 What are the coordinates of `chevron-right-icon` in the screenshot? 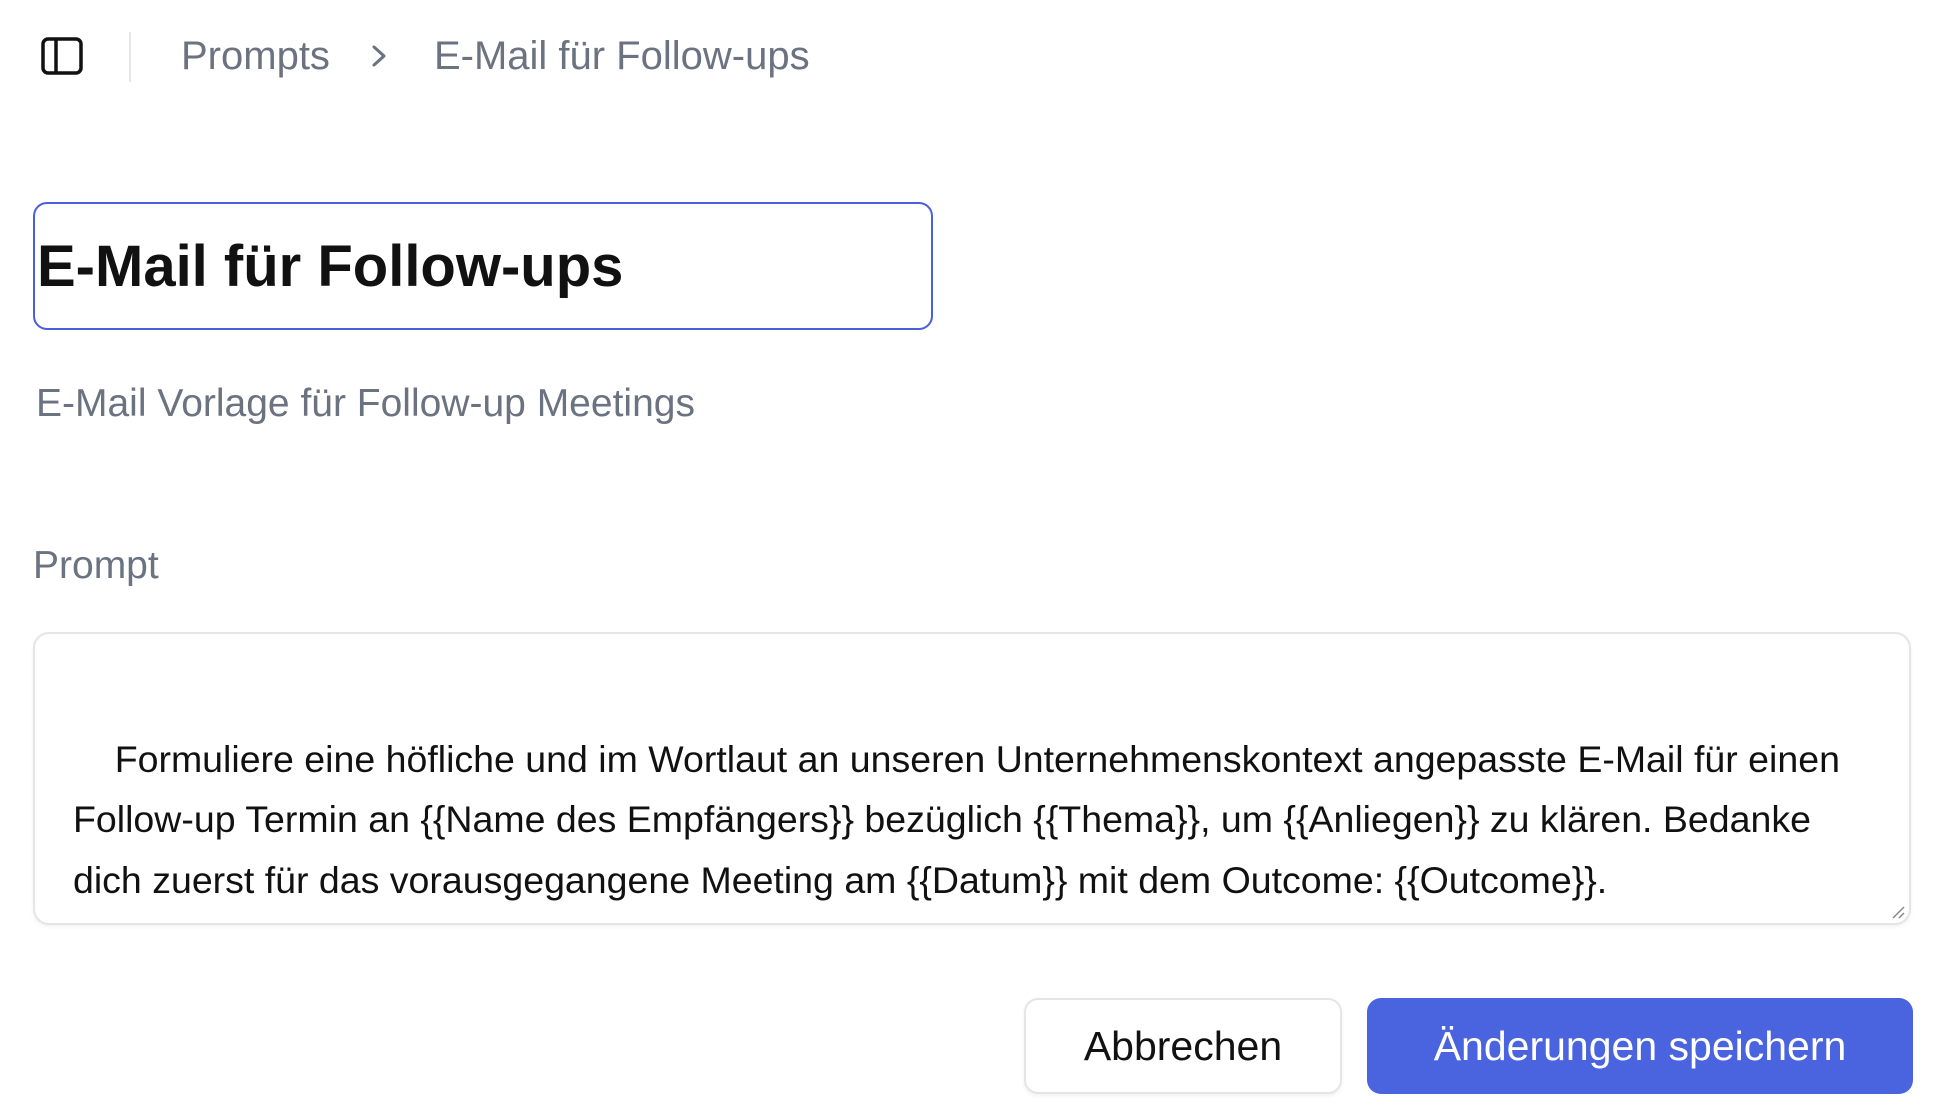 It's located at (379, 56).